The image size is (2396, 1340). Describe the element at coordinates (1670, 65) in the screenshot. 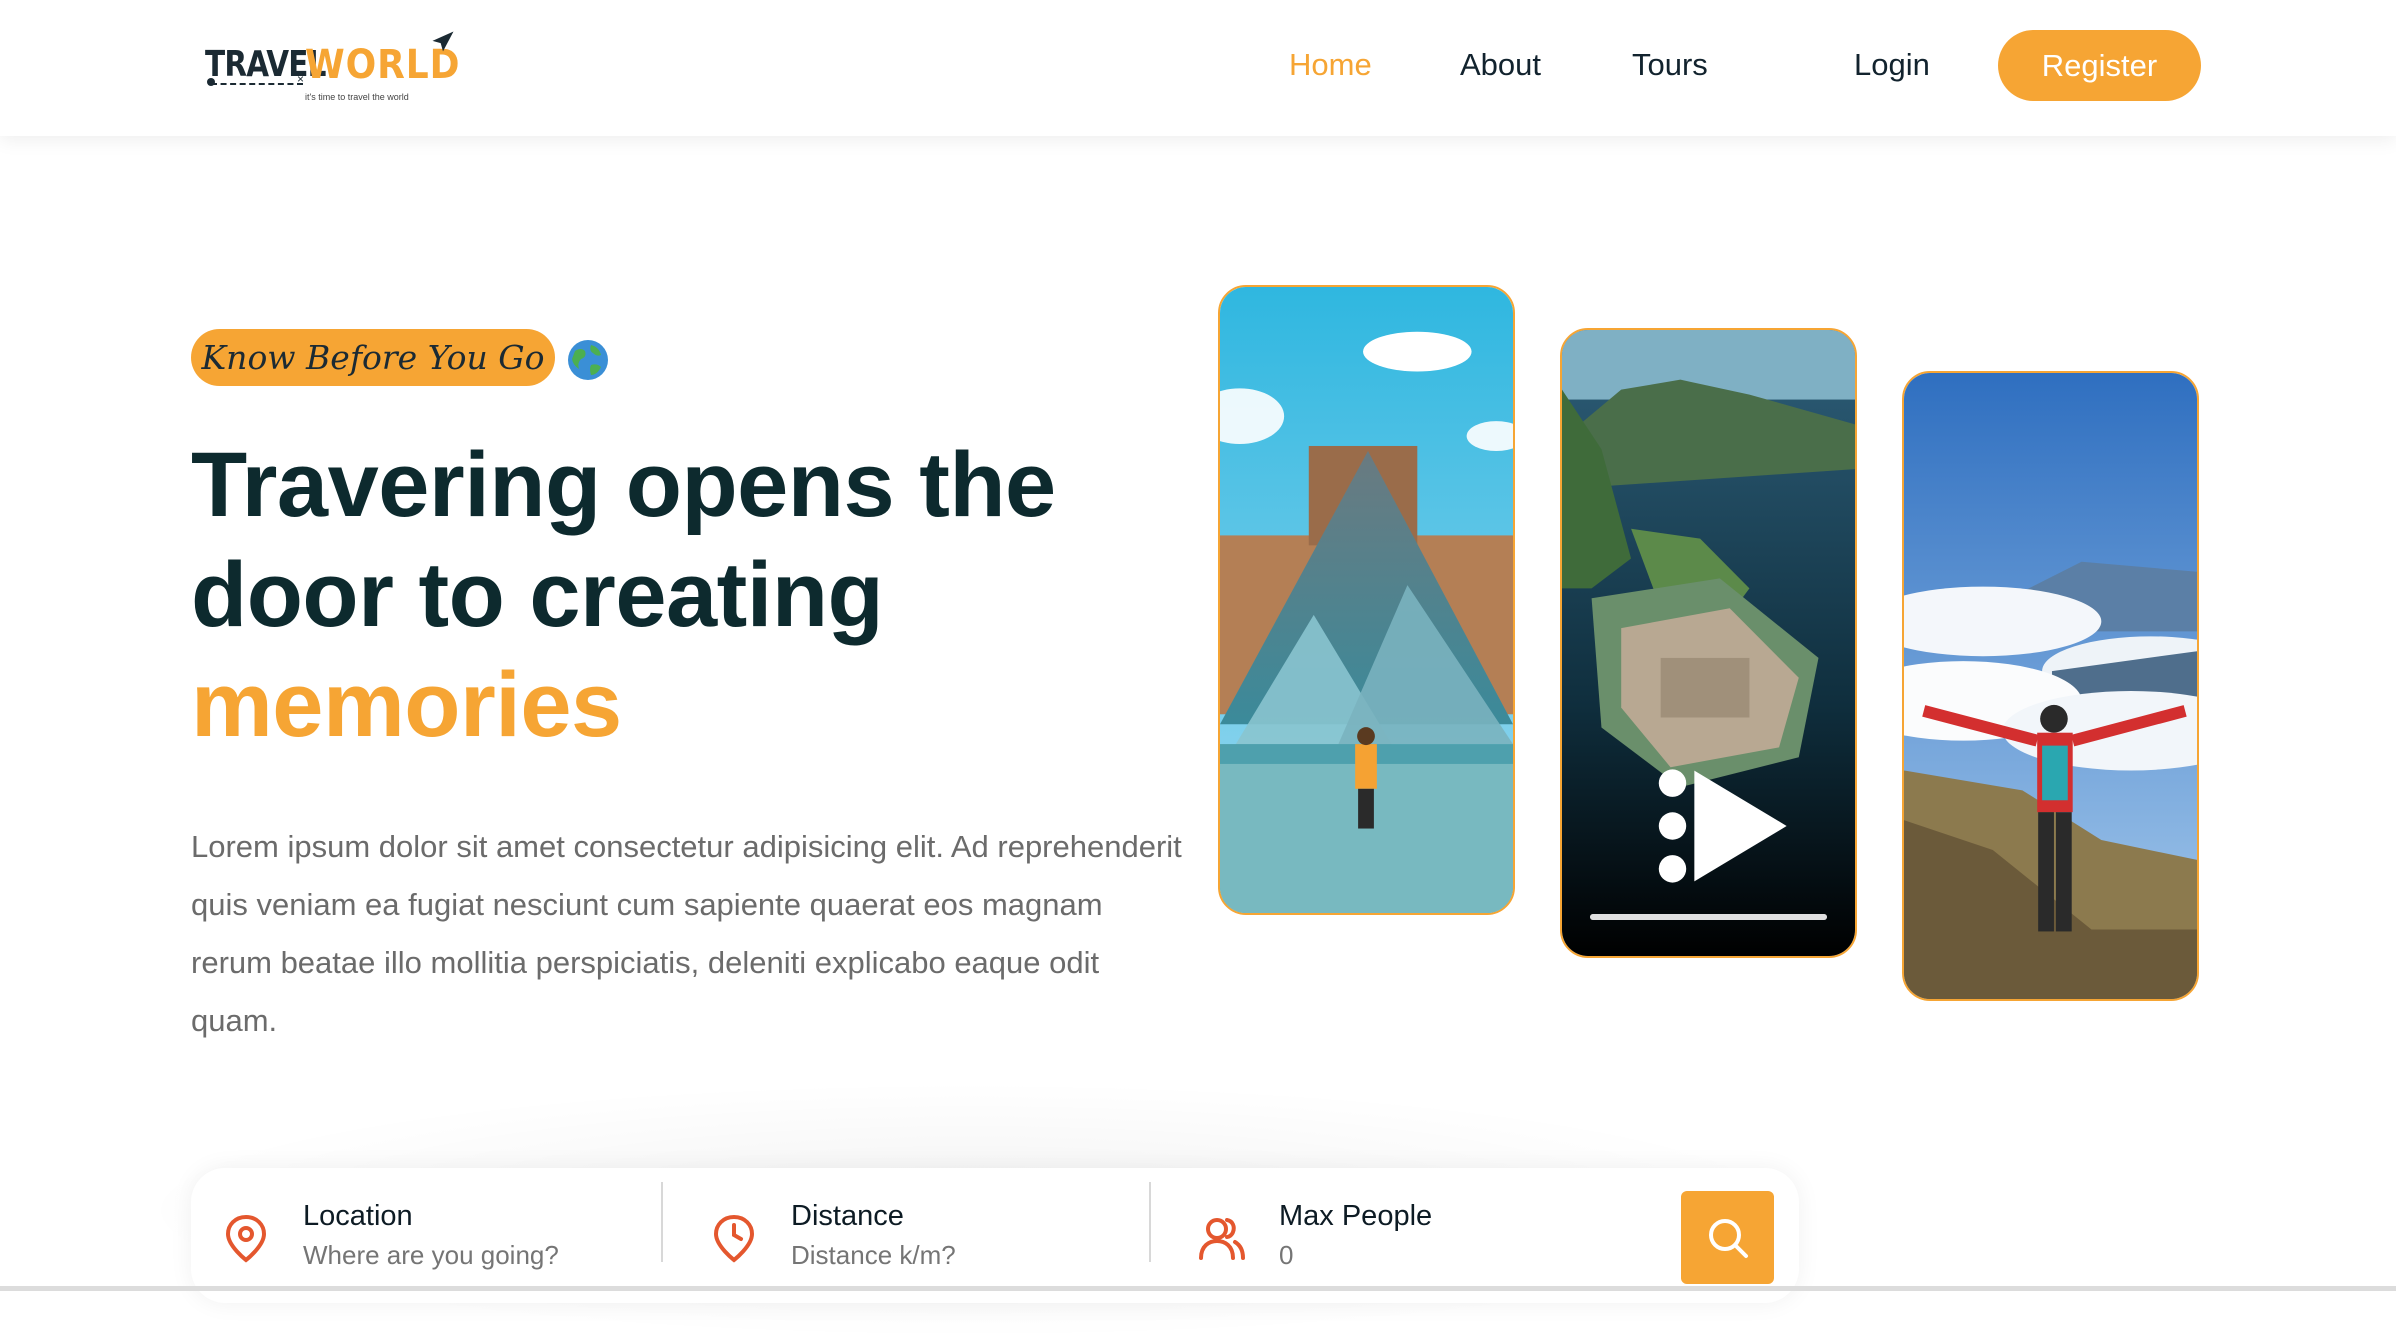

I see `nav-tours: Tours` at that location.